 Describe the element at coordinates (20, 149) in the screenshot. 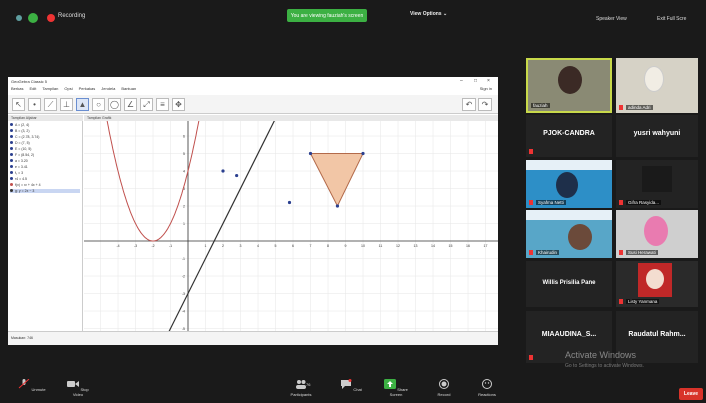

I see `algebra-item: E = (10, 5)` at that location.